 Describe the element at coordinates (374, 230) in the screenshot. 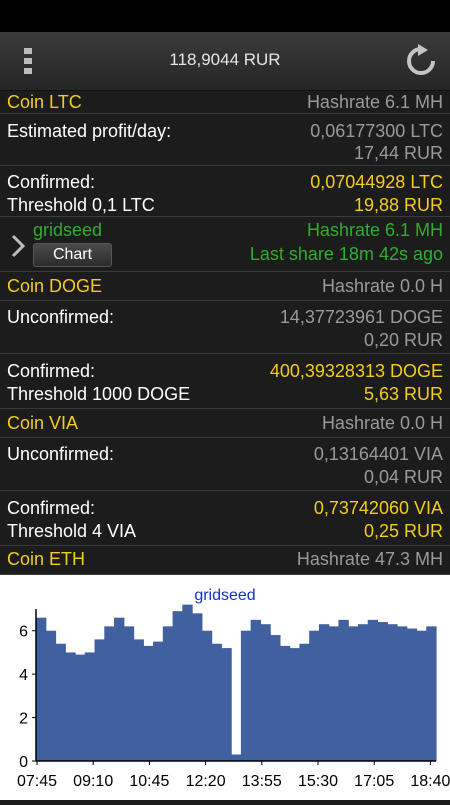

I see `worker-hashrate: Hashrate 6.1 MH` at that location.